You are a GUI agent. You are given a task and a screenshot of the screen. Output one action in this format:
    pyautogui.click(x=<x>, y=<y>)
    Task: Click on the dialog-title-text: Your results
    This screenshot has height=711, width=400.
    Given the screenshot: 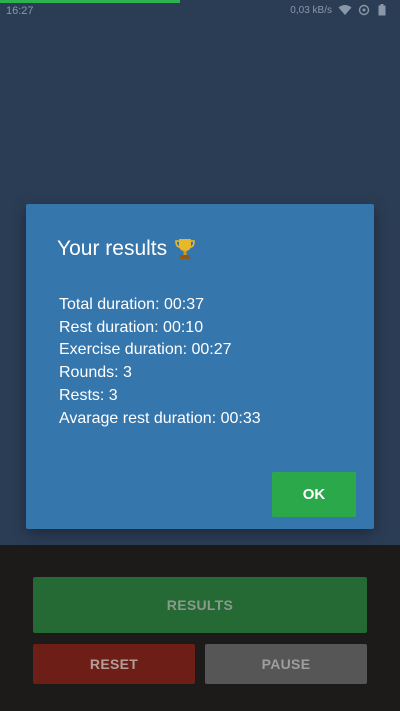 What is the action you would take?
    pyautogui.click(x=112, y=248)
    